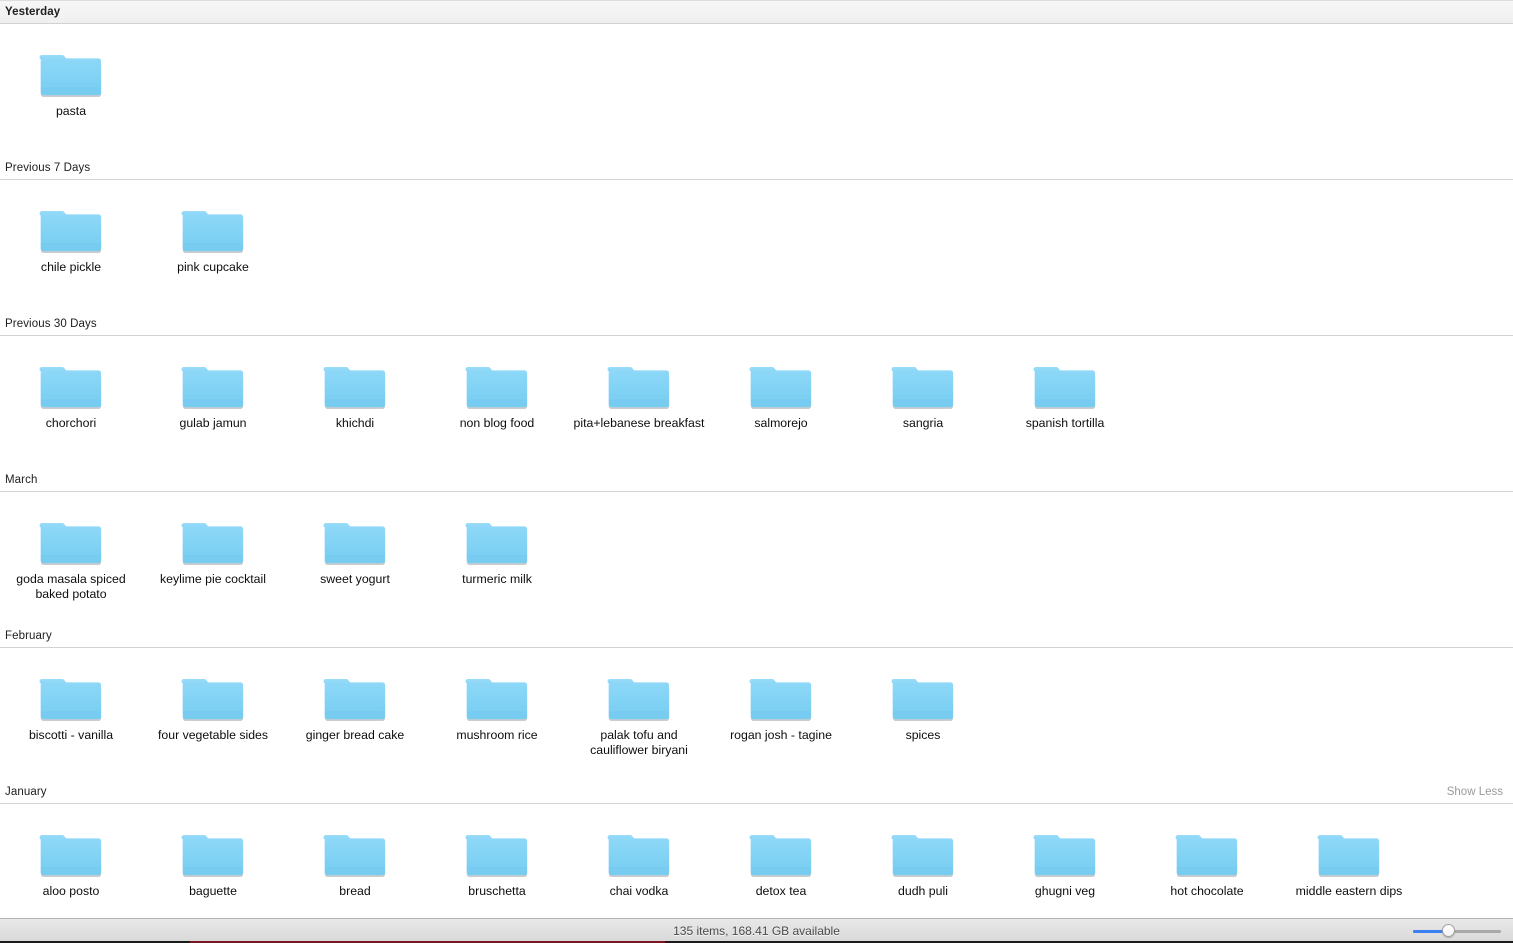  I want to click on file-item: sweet yogurt, so click(355, 569).